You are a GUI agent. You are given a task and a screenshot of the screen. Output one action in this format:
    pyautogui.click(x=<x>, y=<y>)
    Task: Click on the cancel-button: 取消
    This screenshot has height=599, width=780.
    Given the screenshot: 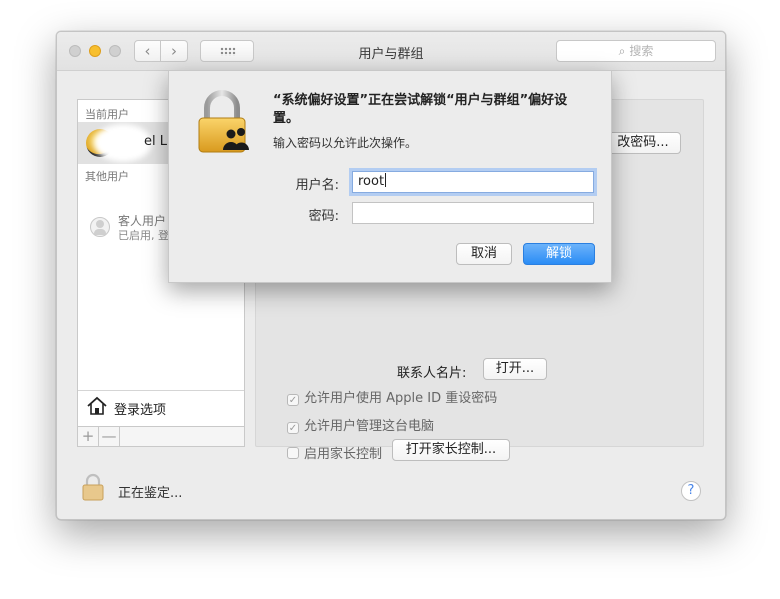 What is the action you would take?
    pyautogui.click(x=484, y=254)
    